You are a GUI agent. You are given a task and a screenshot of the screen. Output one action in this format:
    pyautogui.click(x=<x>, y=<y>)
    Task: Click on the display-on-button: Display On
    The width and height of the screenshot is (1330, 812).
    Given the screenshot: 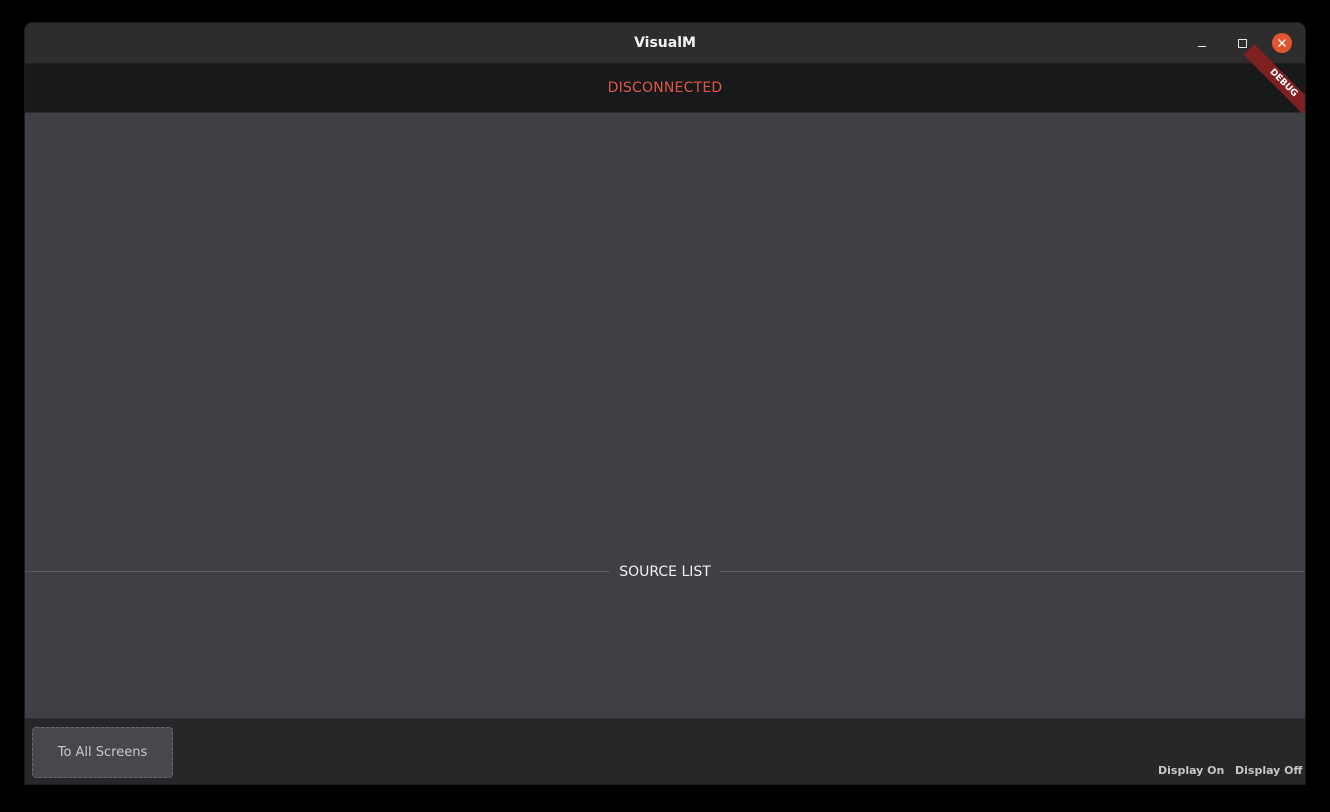 What is the action you would take?
    pyautogui.click(x=1191, y=770)
    